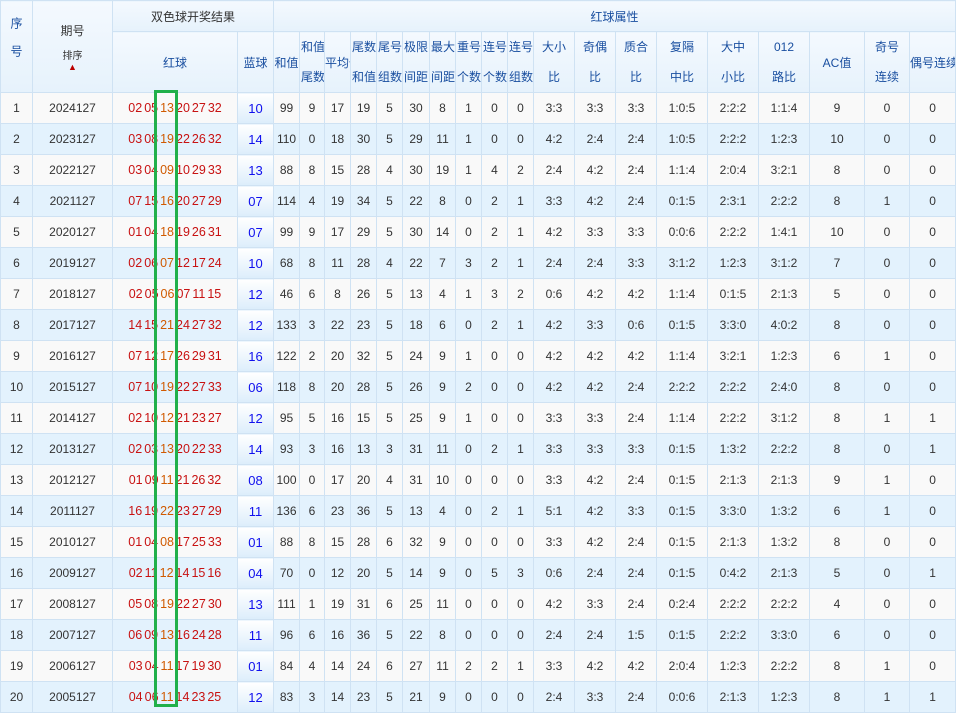 The width and height of the screenshot is (957, 713). Describe the element at coordinates (733, 325) in the screenshot. I see `attr-cell-14: 3:3:0` at that location.